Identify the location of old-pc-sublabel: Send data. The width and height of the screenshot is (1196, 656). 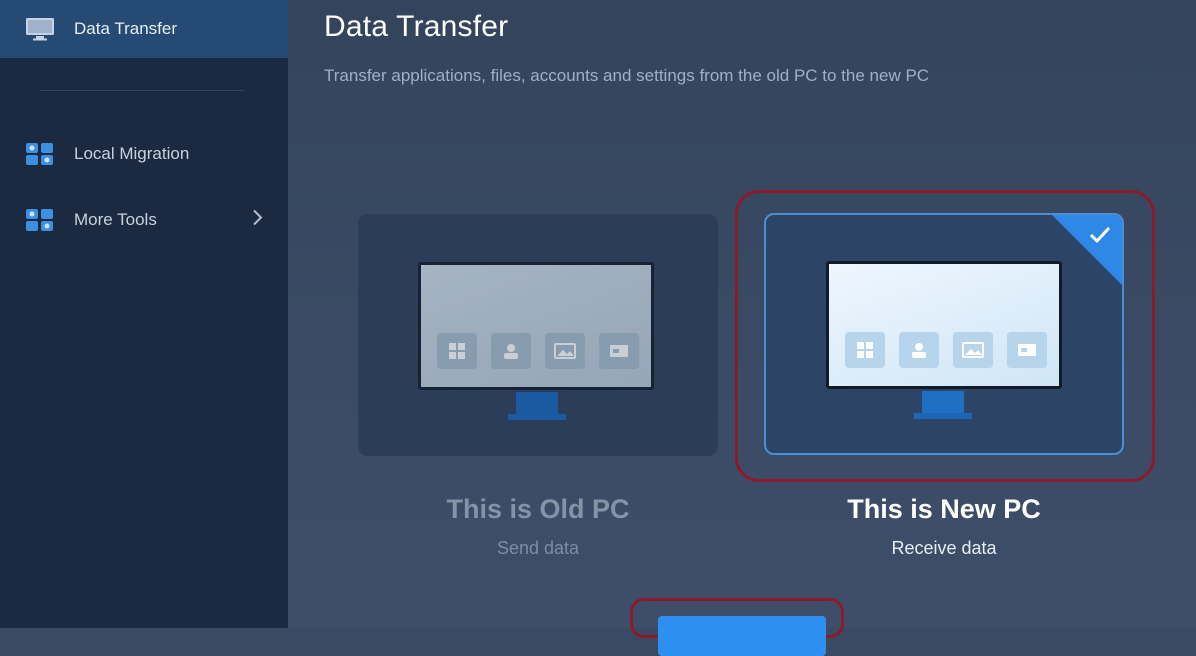
(538, 548).